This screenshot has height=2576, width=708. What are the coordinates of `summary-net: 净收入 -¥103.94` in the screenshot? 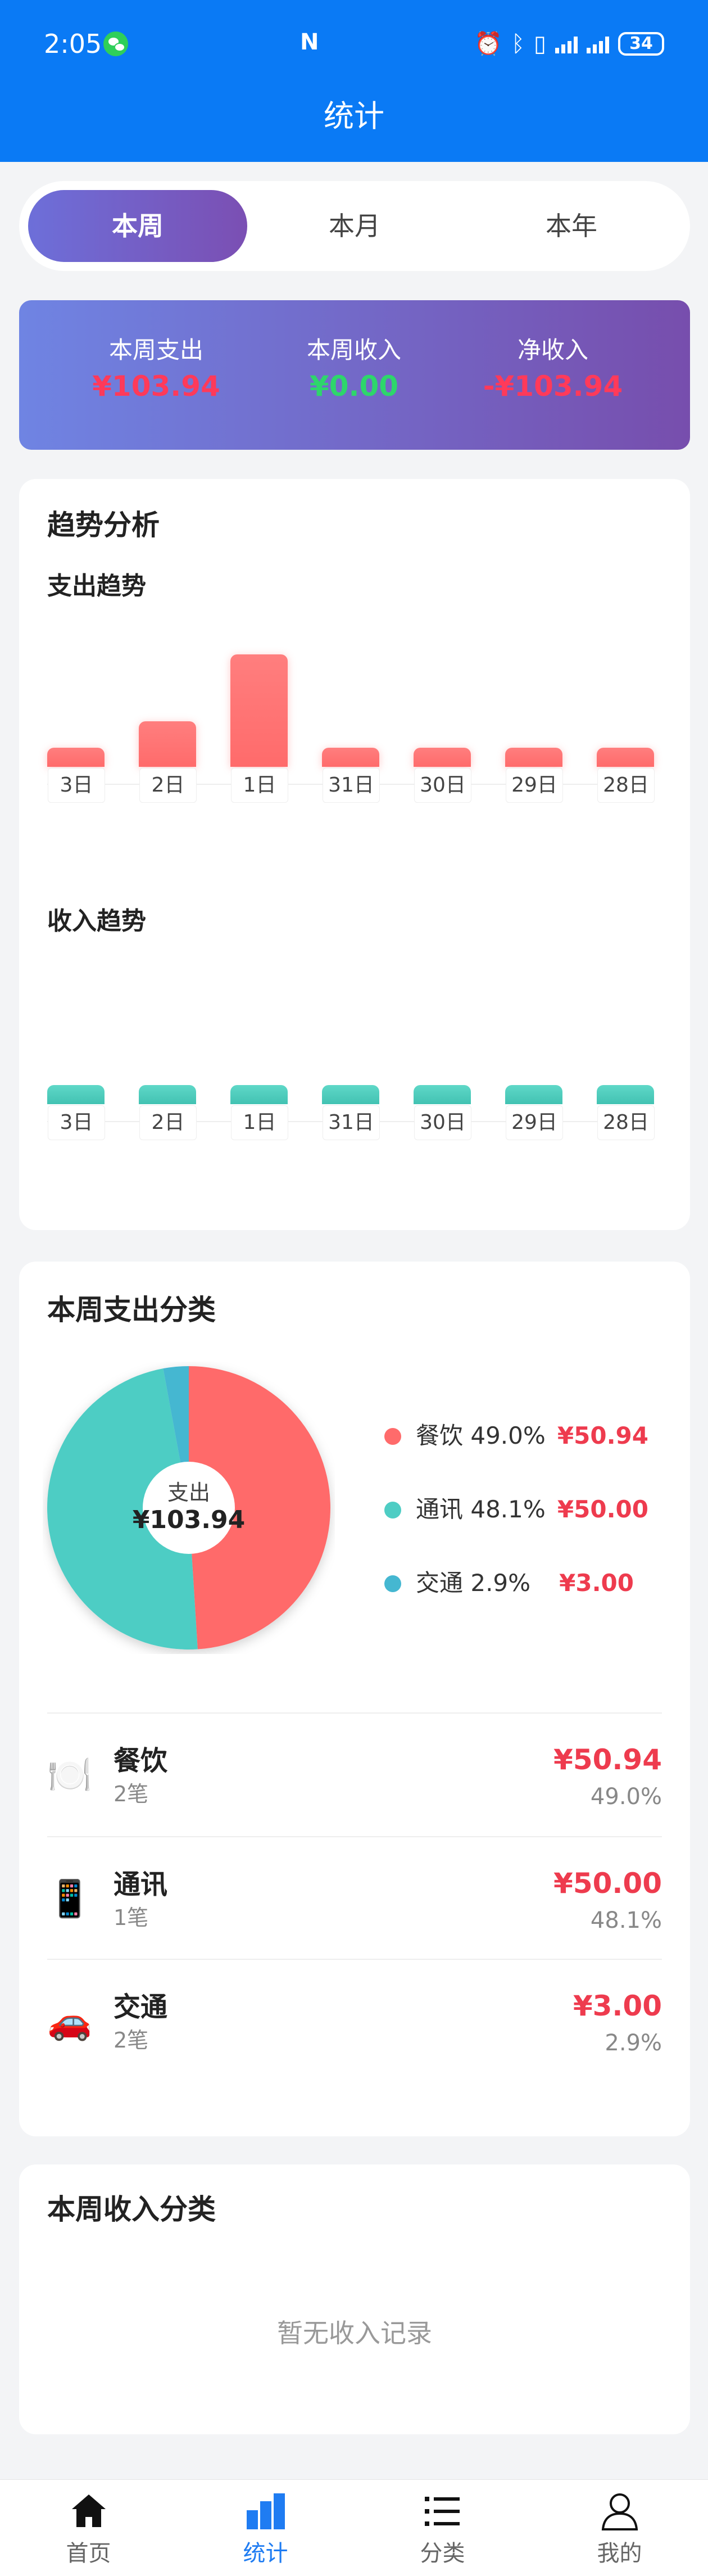 It's located at (553, 370).